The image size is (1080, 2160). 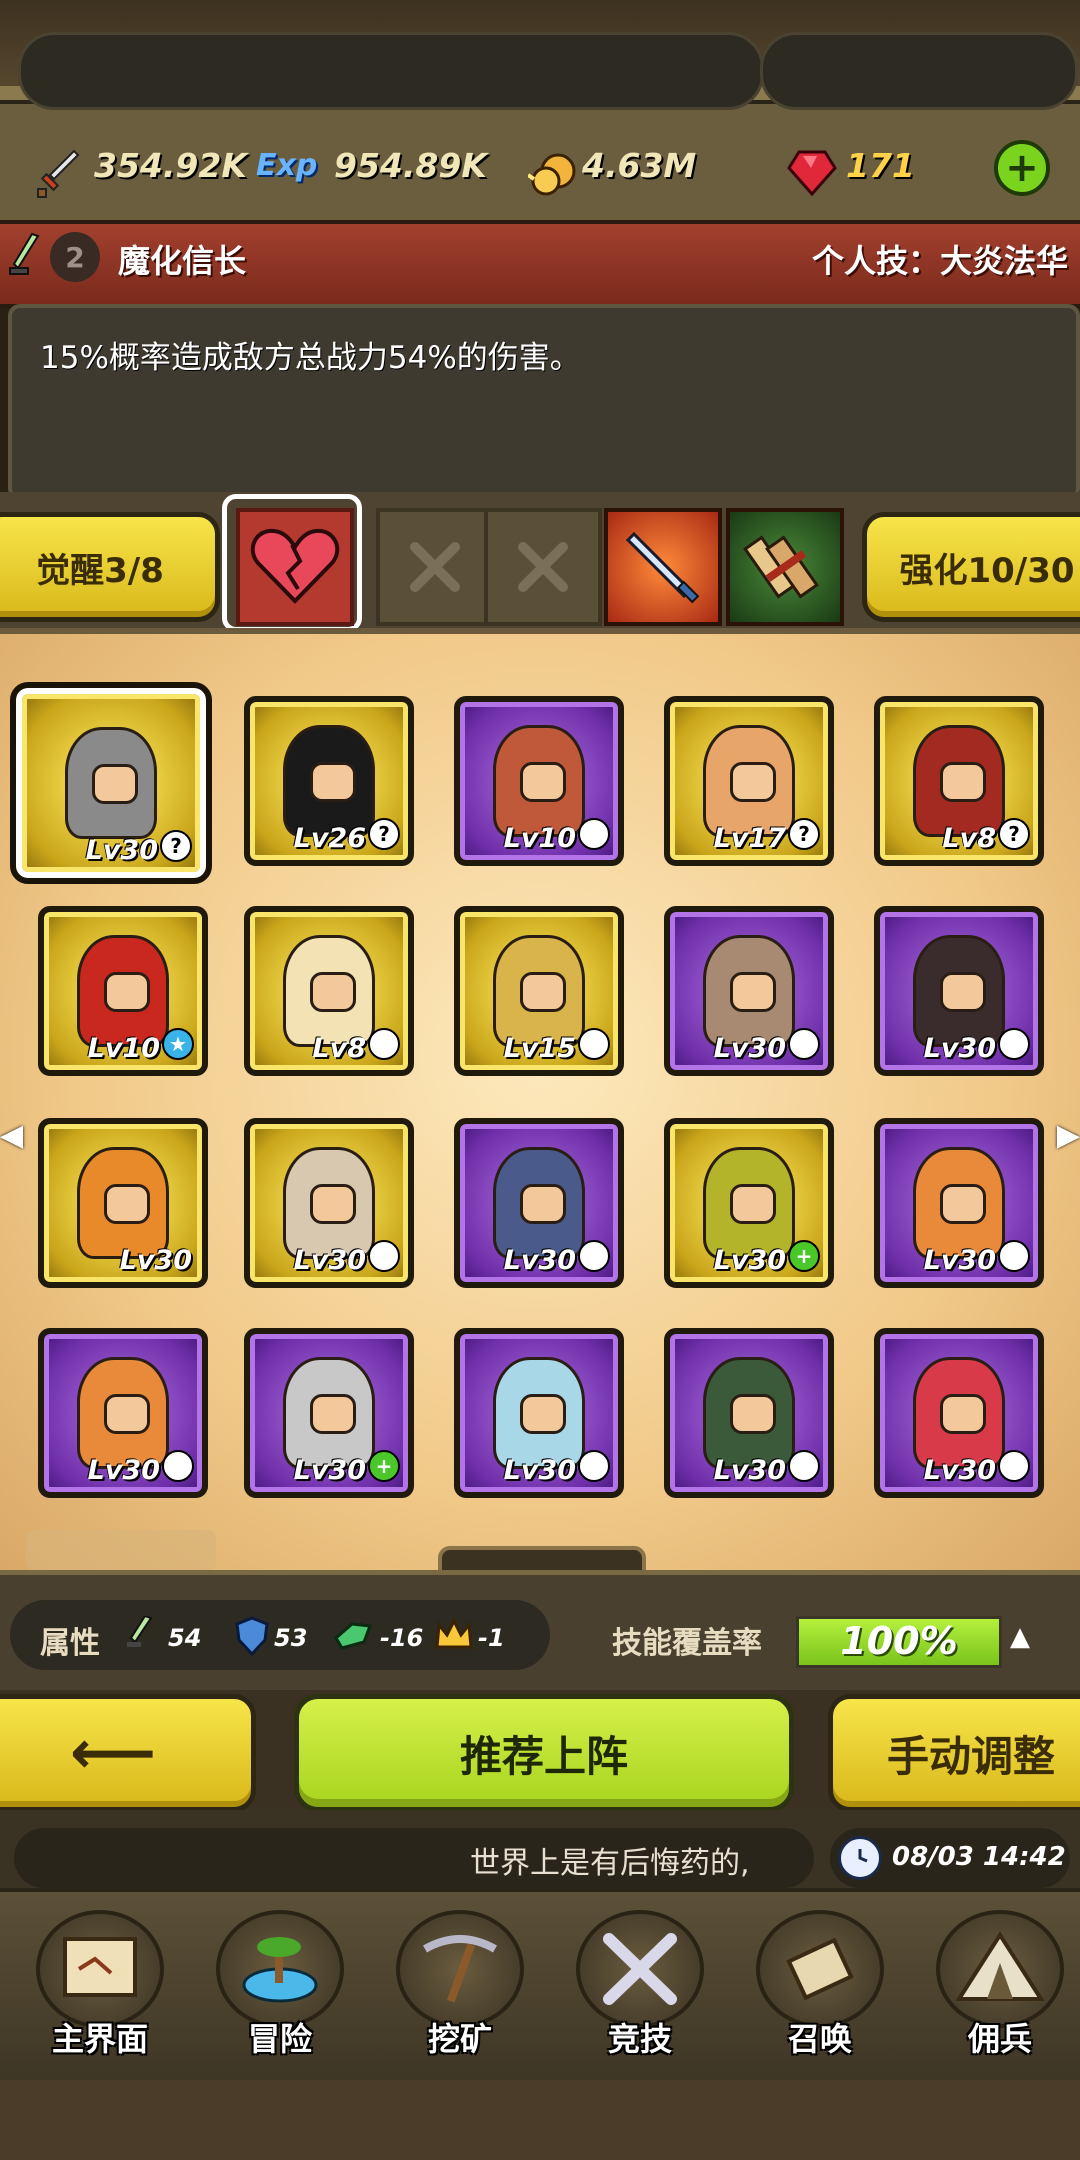 What do you see at coordinates (454, 1634) in the screenshot?
I see `crown-icon` at bounding box center [454, 1634].